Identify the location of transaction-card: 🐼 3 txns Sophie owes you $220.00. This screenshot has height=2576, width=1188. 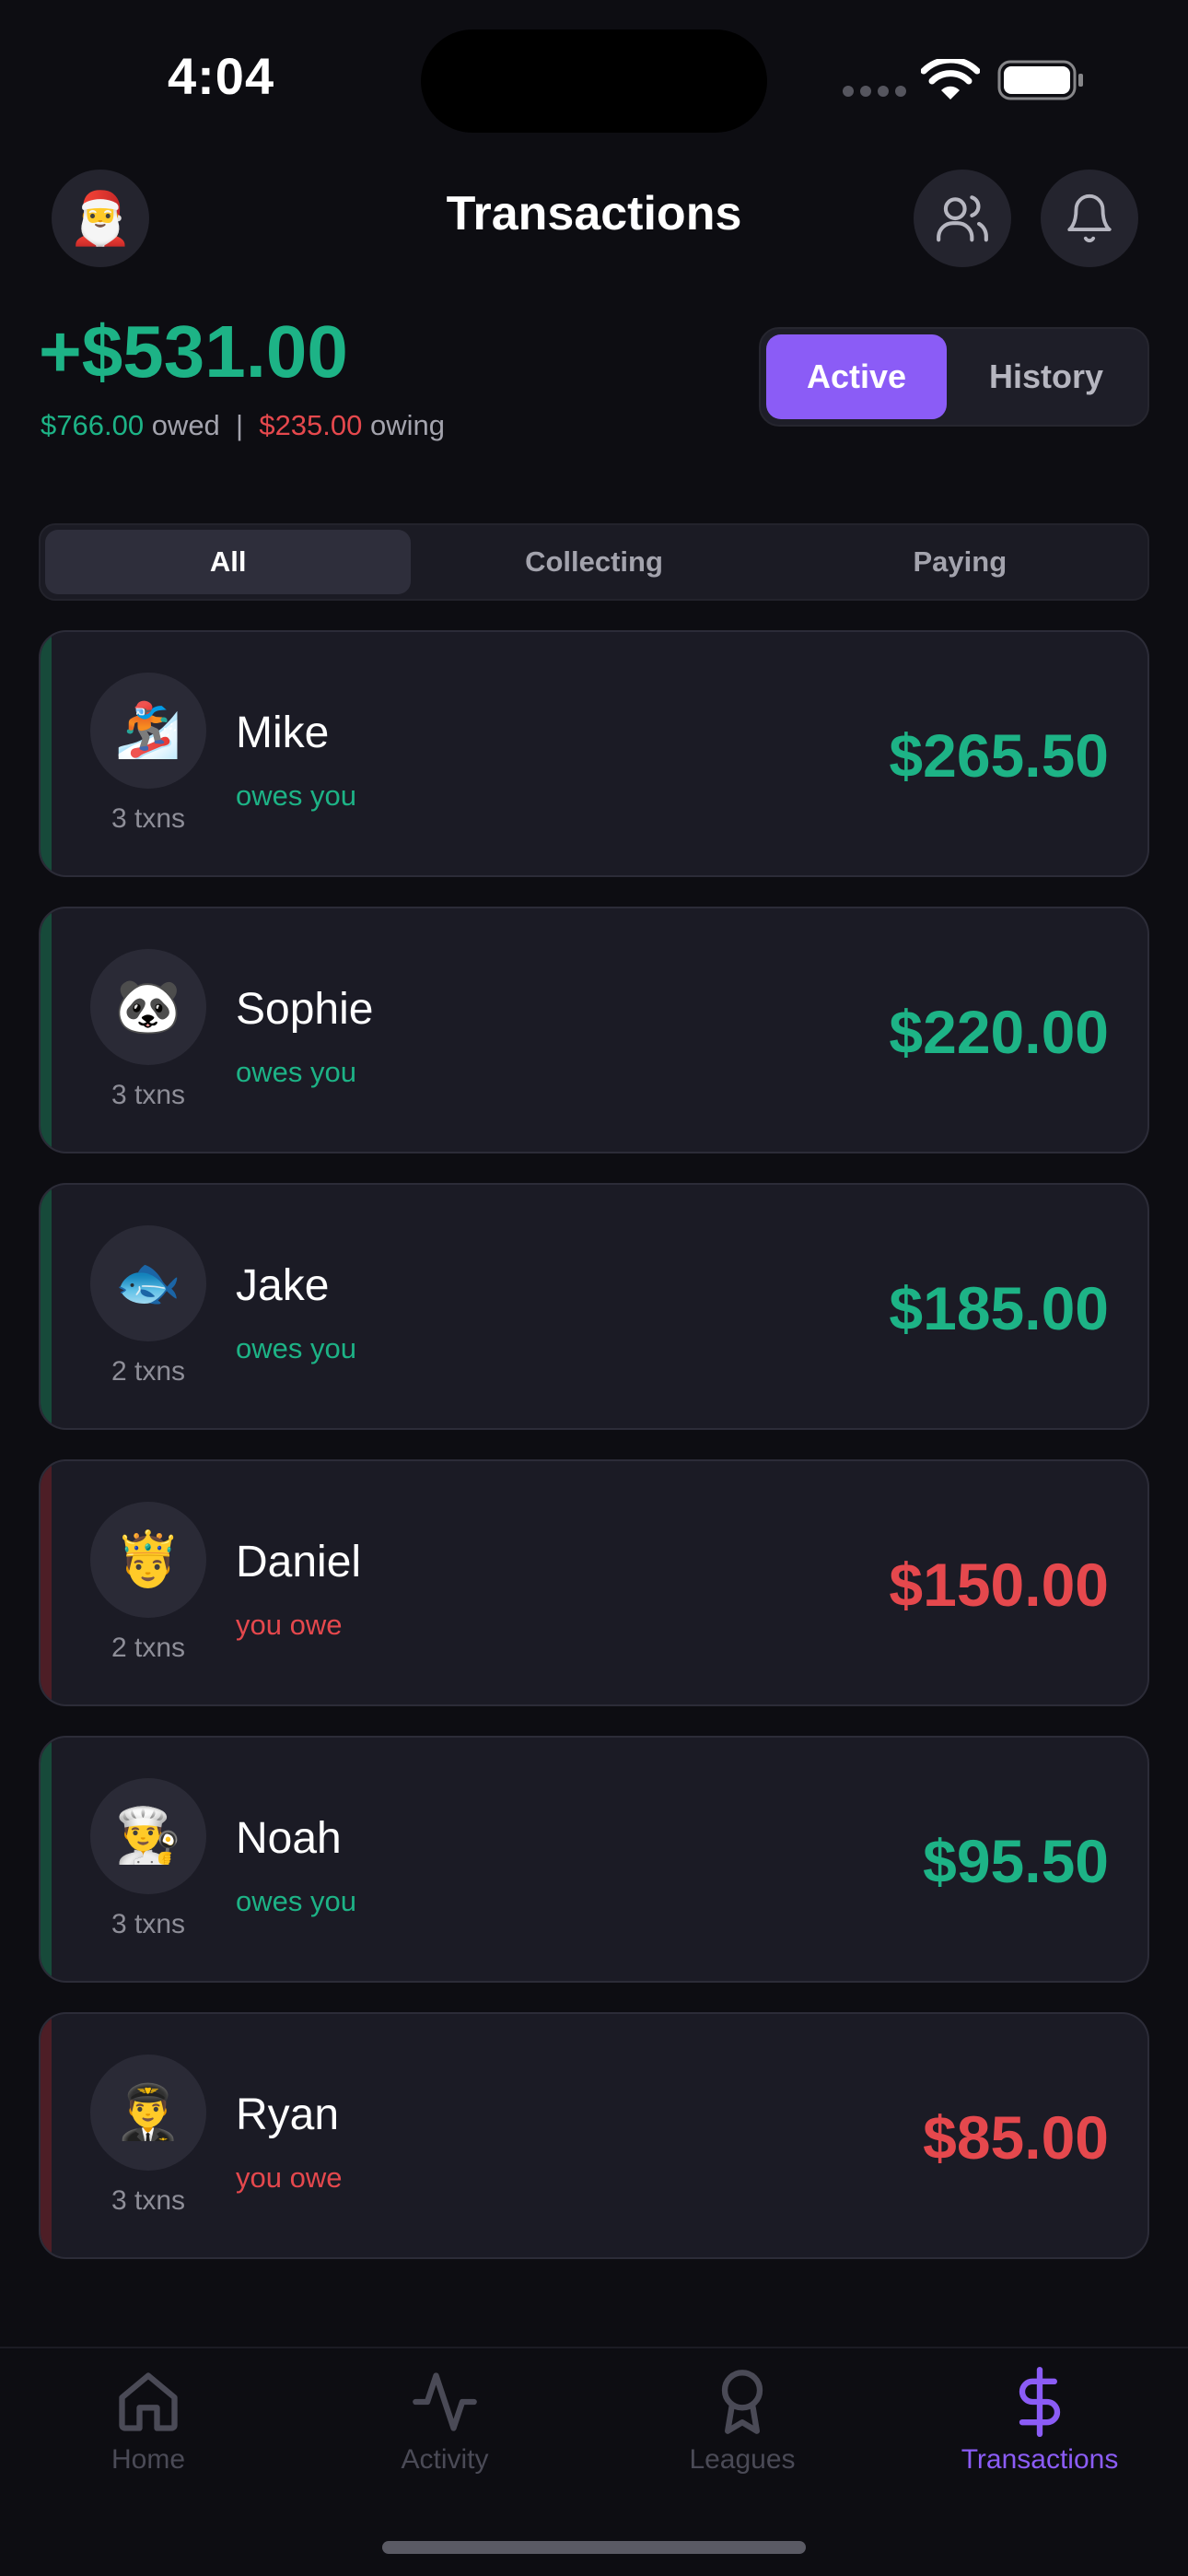
(594, 1030).